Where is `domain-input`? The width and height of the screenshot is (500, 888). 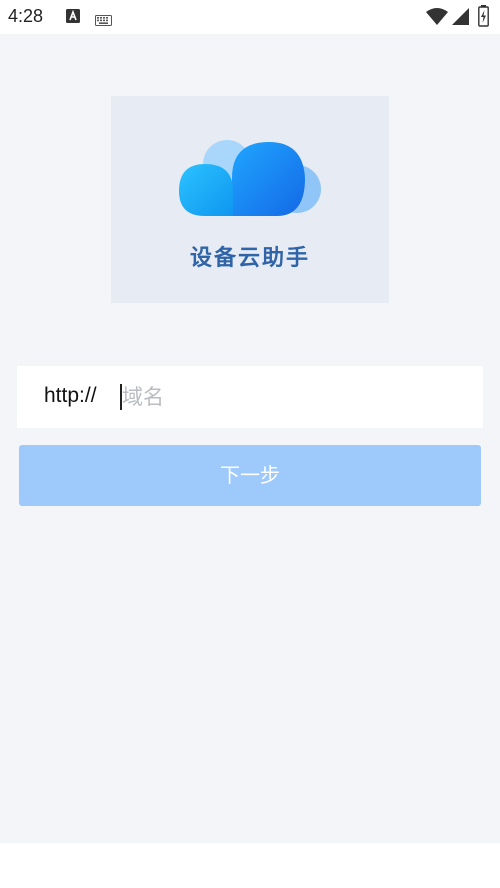 domain-input is located at coordinates (292, 397).